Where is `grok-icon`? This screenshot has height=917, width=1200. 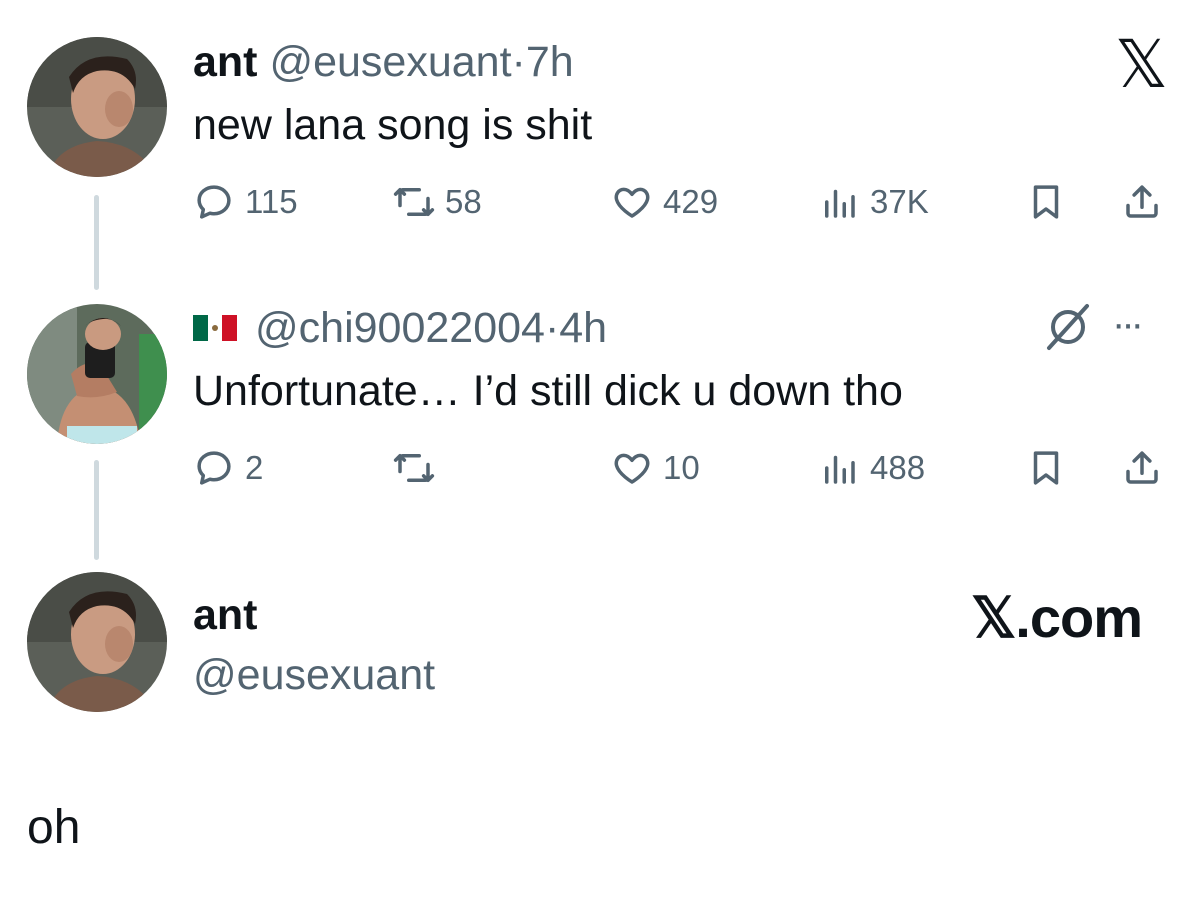 grok-icon is located at coordinates (1068, 327).